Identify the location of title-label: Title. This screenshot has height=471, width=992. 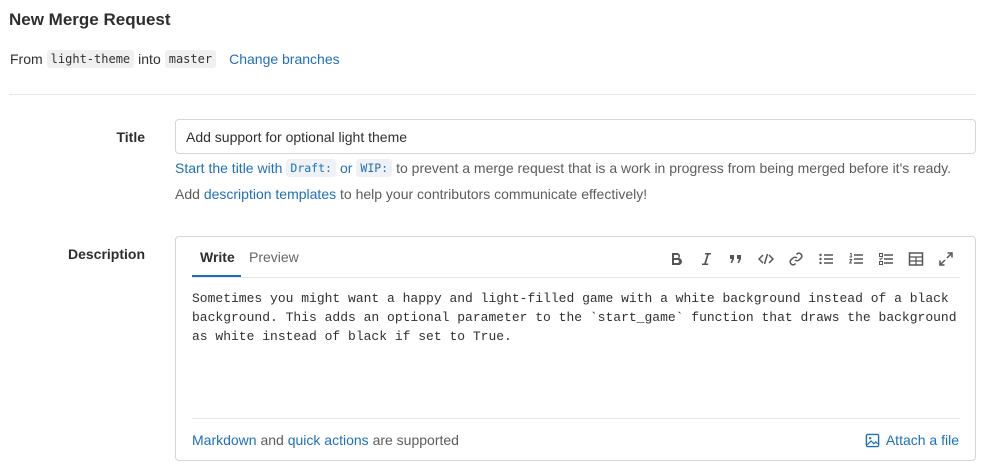
(130, 137).